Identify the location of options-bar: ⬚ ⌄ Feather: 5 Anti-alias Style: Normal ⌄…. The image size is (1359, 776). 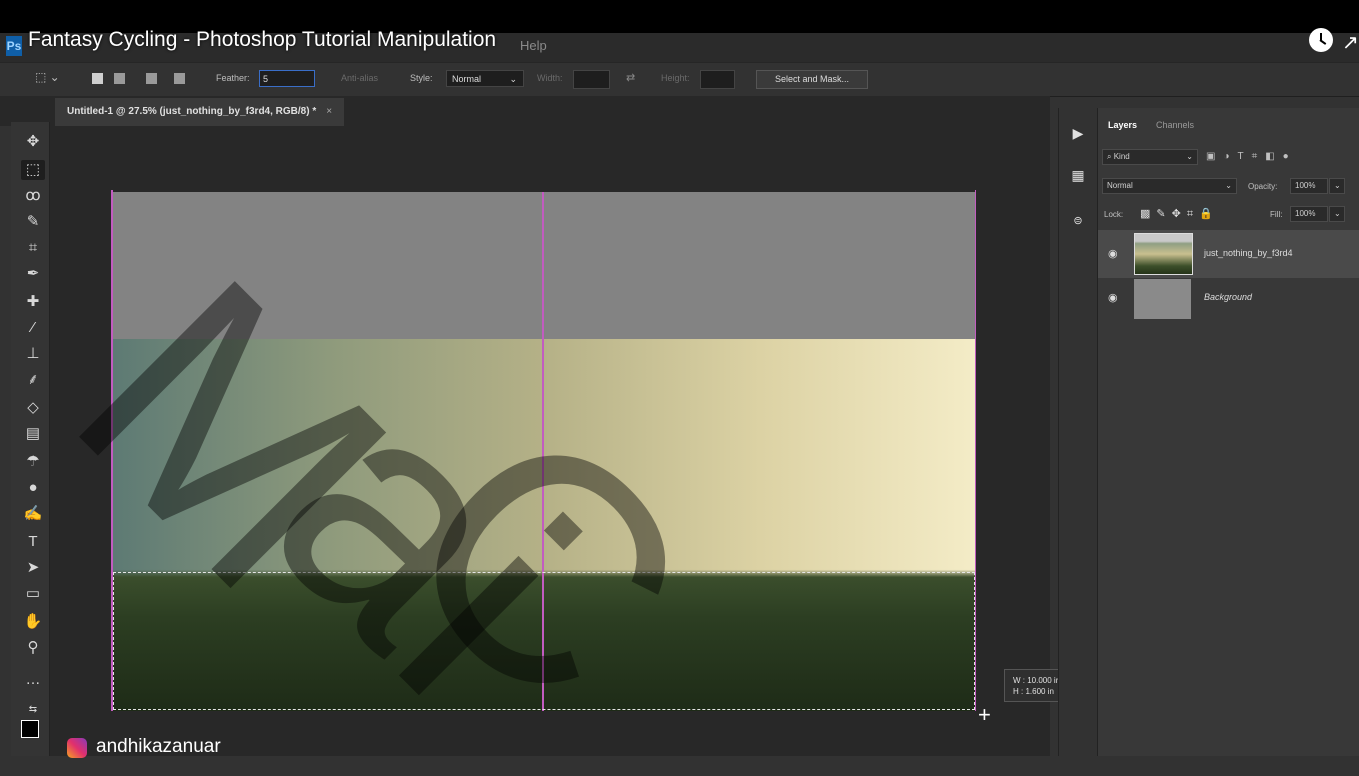
(679, 79).